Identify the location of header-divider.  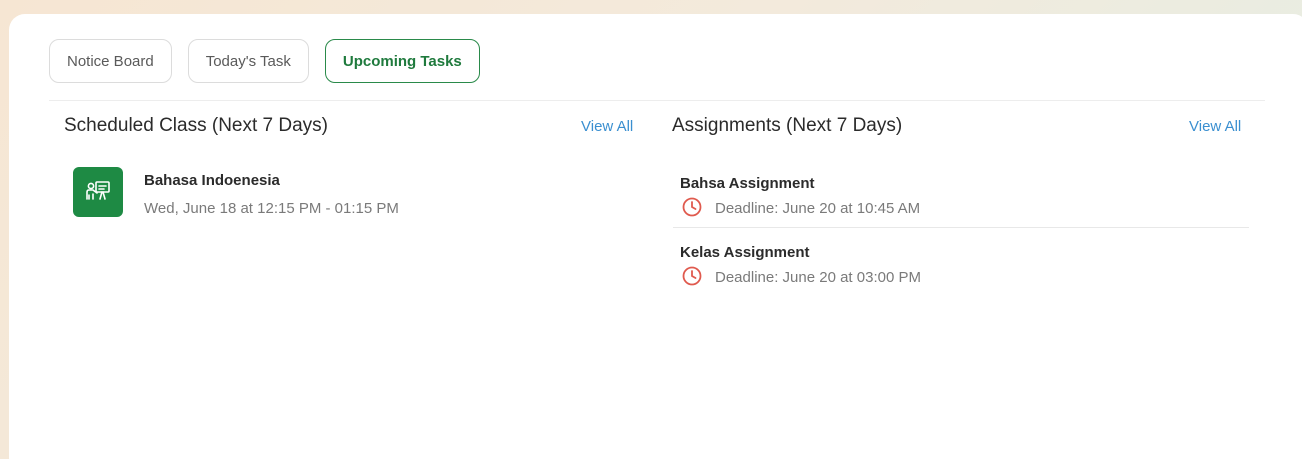
(657, 100).